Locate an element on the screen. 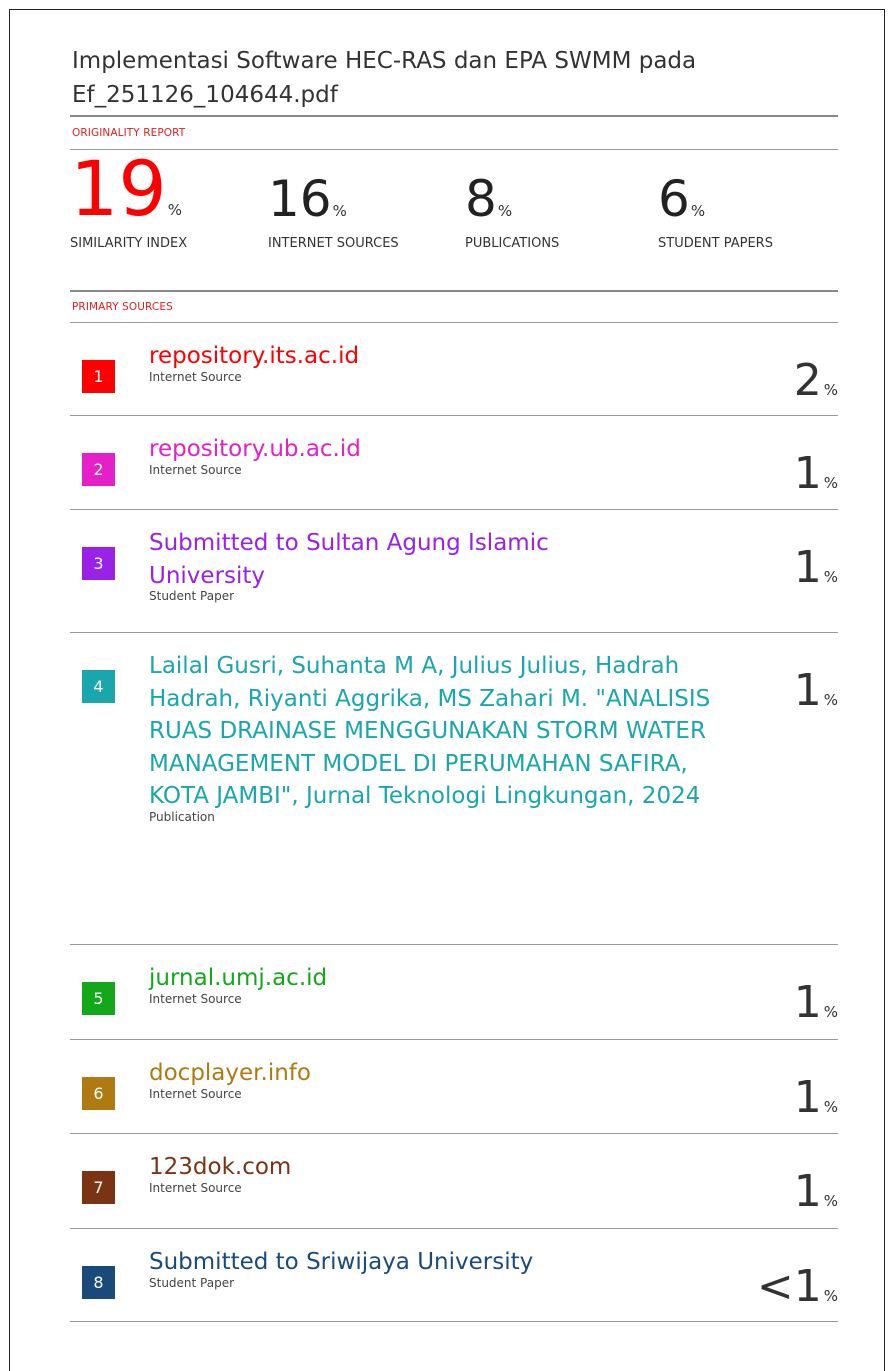  source-rank-badge: 3 is located at coordinates (98, 563).